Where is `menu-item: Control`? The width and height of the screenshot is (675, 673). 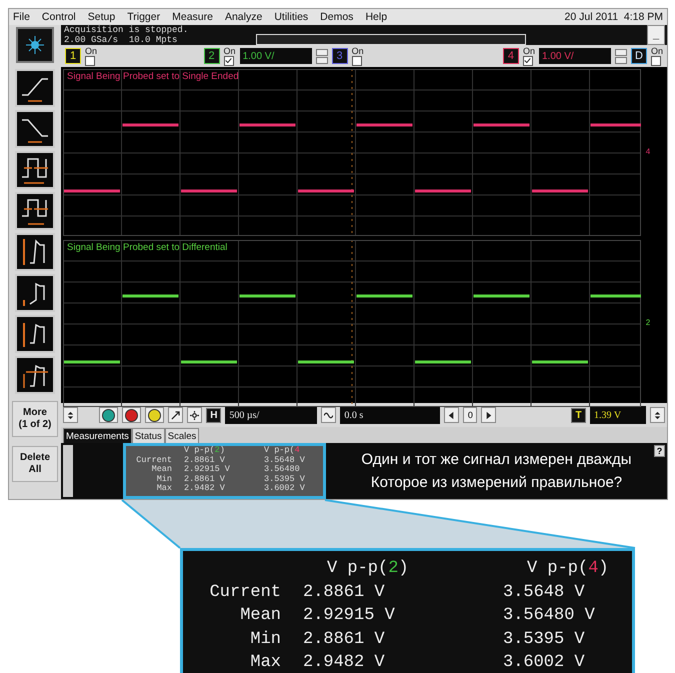 menu-item: Control is located at coordinates (59, 17).